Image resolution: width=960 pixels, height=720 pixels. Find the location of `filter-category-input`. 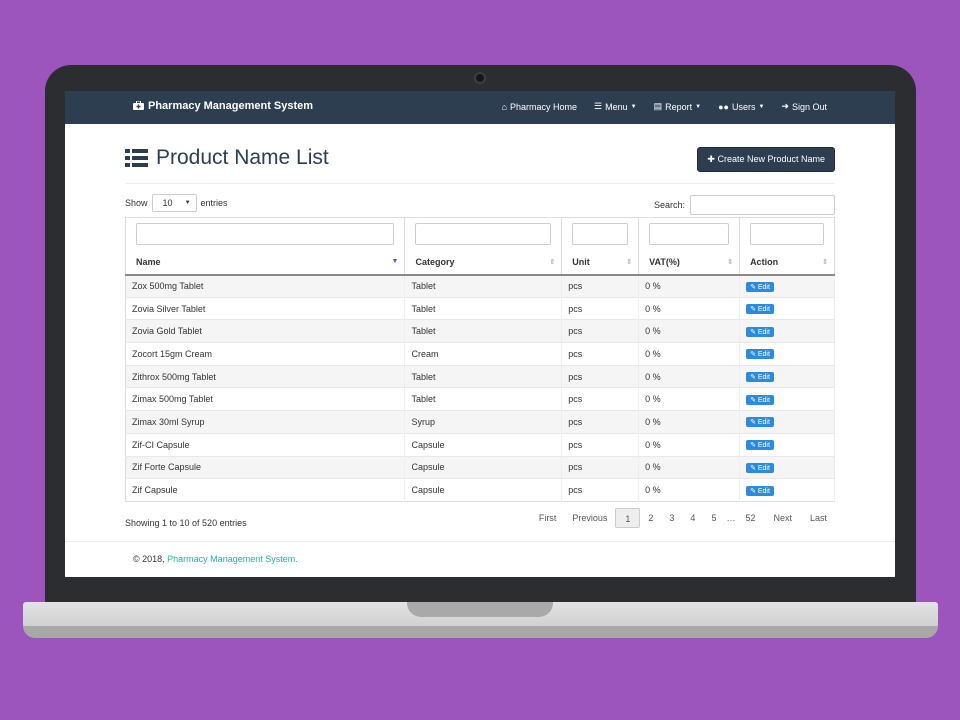

filter-category-input is located at coordinates (483, 234).